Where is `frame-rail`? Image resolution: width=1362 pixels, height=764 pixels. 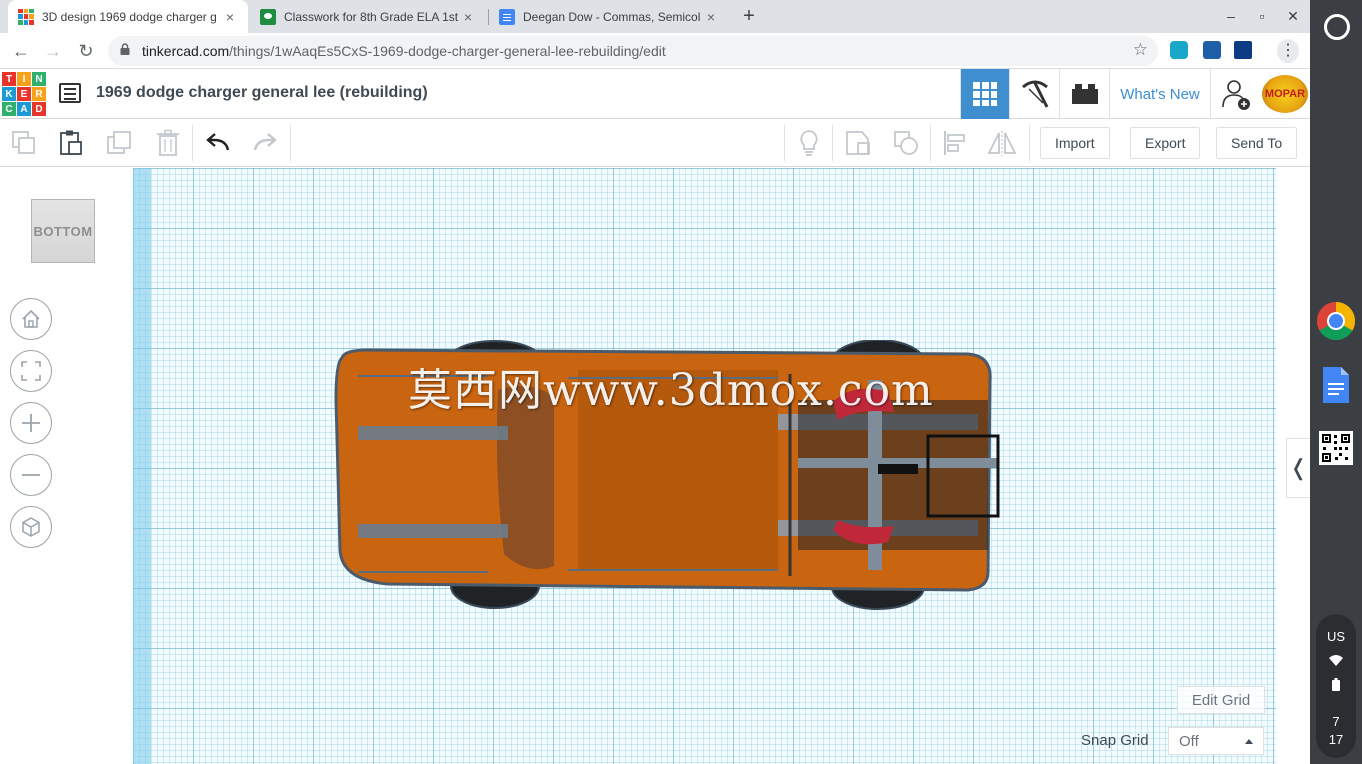 frame-rail is located at coordinates (433, 433).